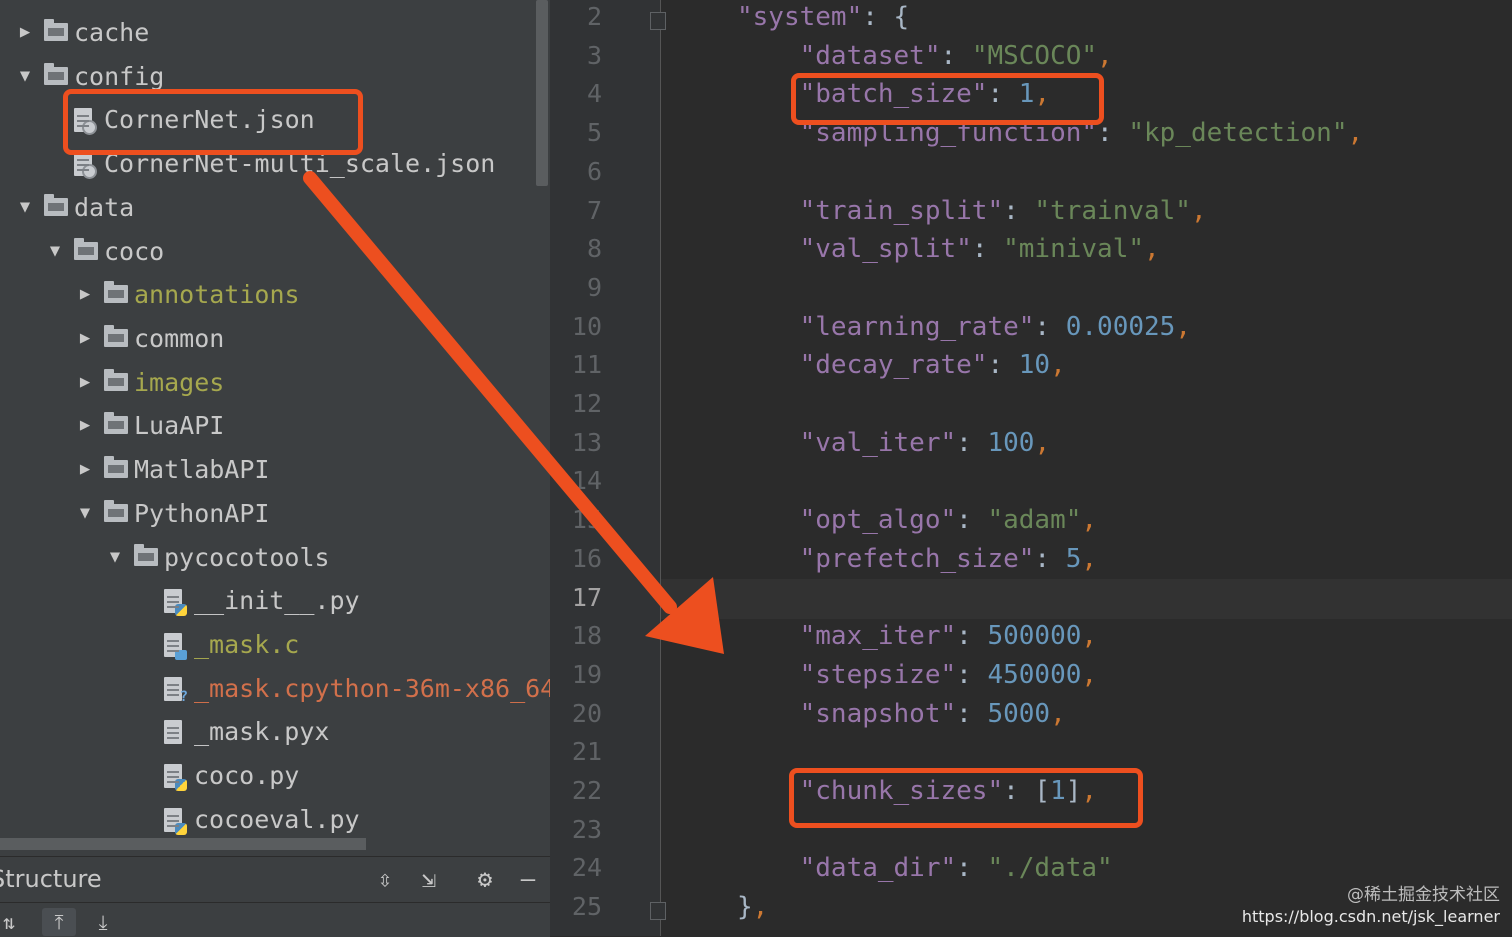 The width and height of the screenshot is (1512, 937). What do you see at coordinates (901, 714) in the screenshot?
I see `code-line: "snapshot": 5000,` at bounding box center [901, 714].